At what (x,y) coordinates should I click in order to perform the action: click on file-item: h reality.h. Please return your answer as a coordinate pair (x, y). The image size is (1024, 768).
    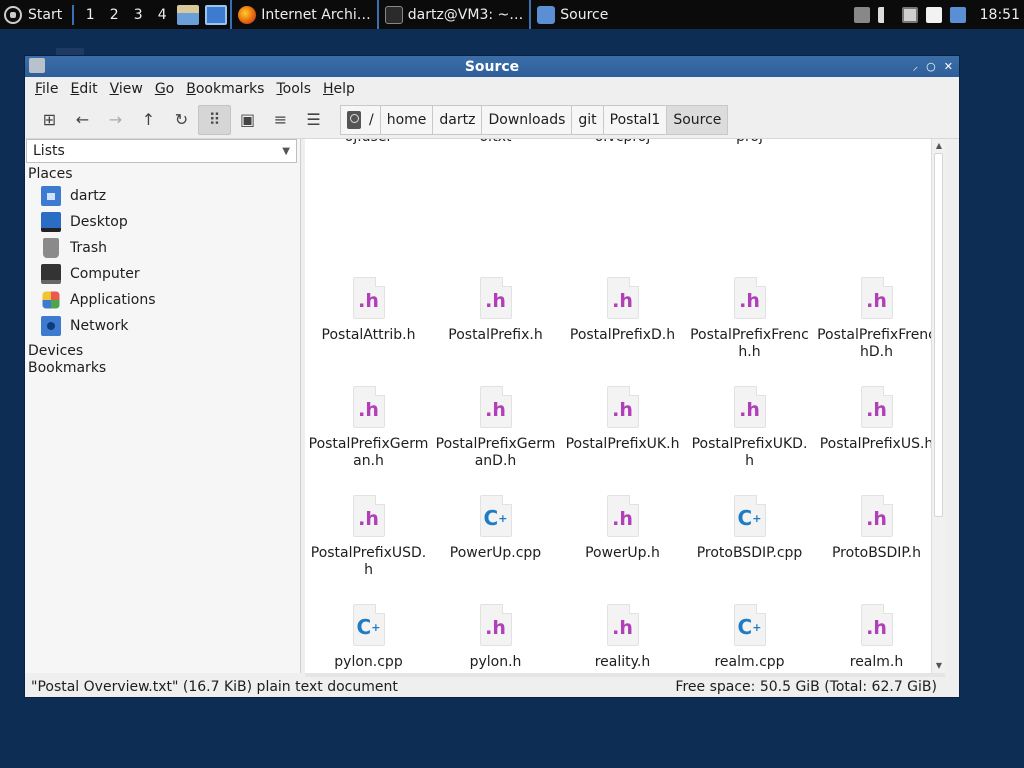
    Looking at the image, I should click on (622, 637).